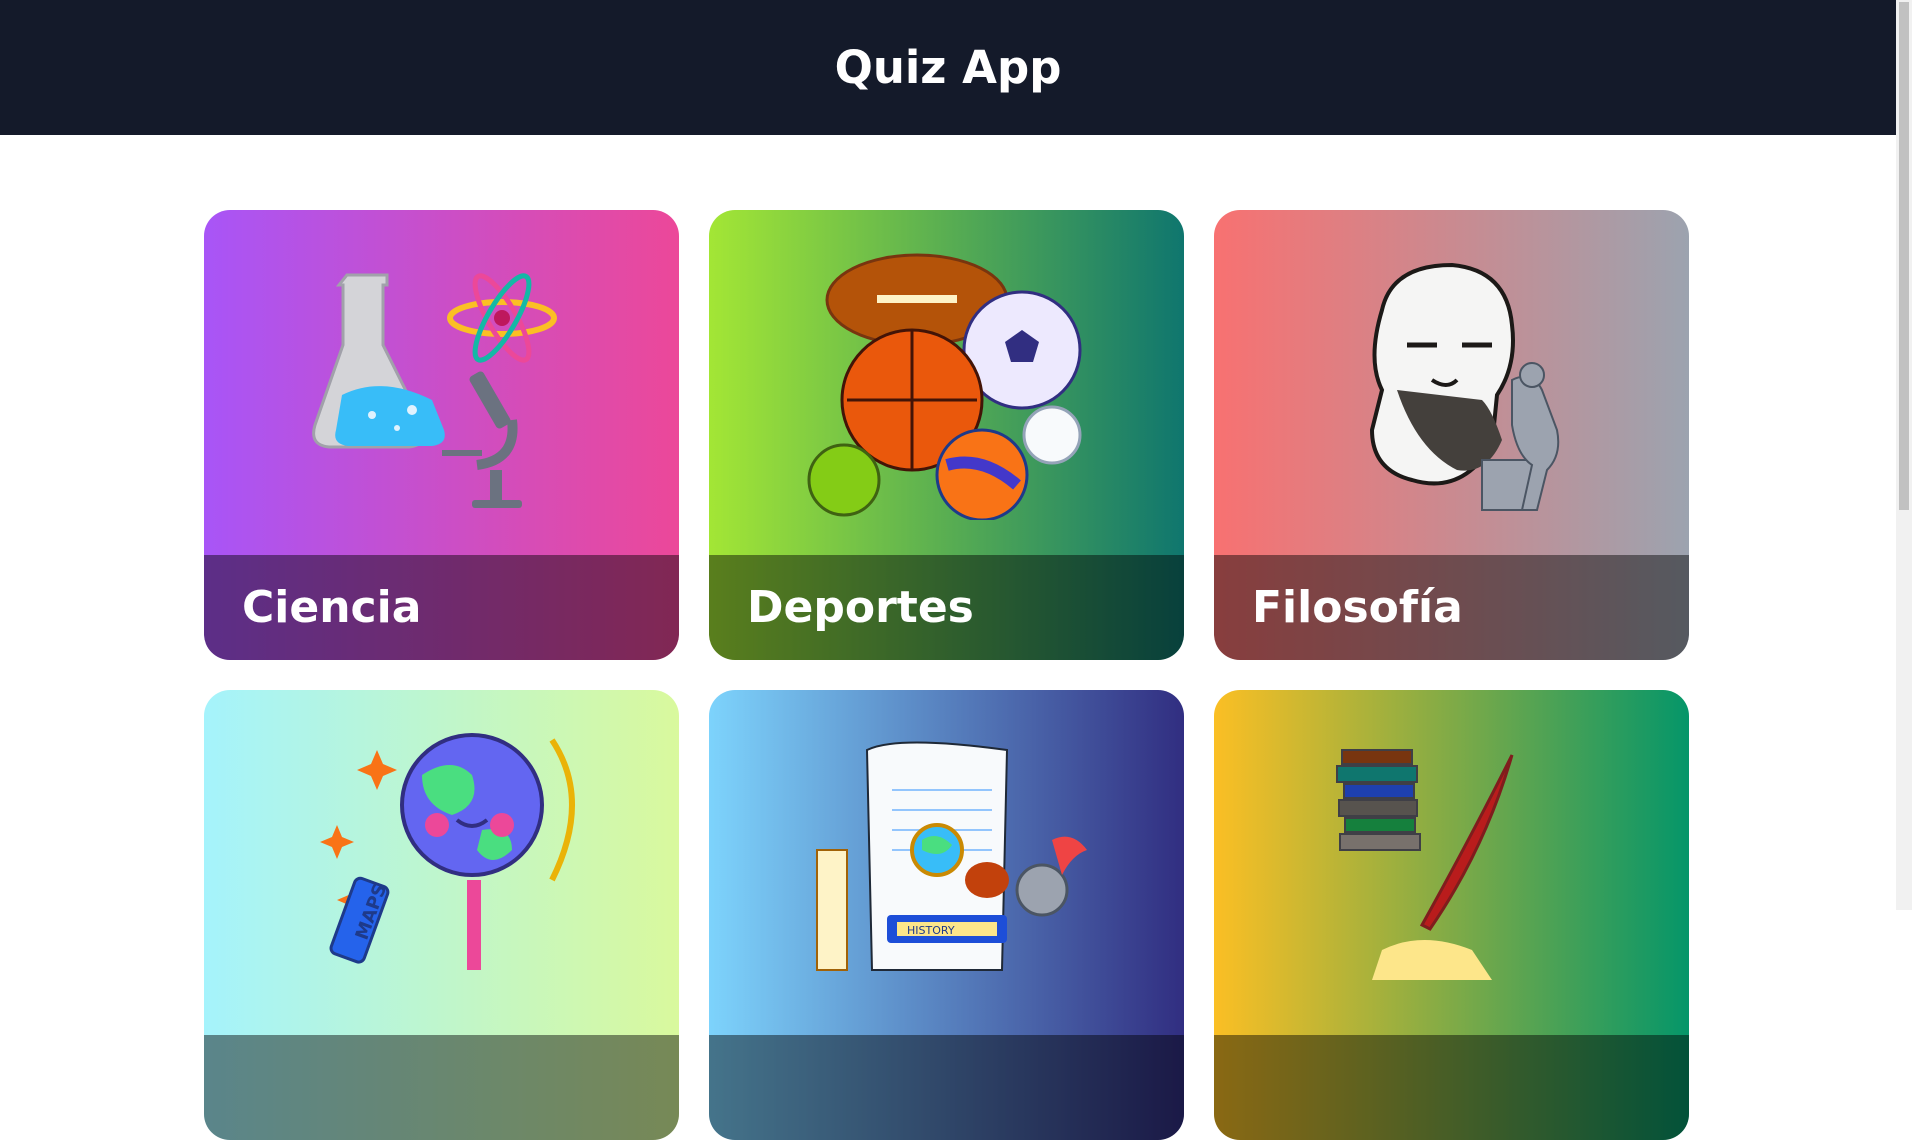 The height and width of the screenshot is (1140, 1912). I want to click on page-scrollbar, so click(1904, 455).